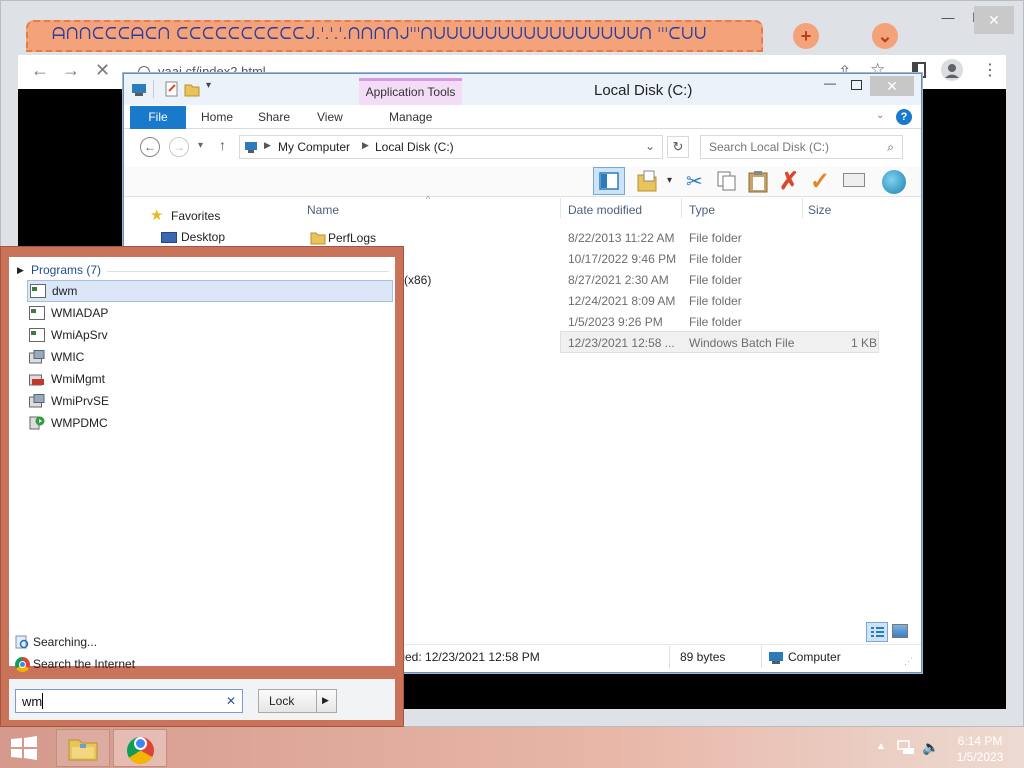  I want to click on program-item-wmiapsrv: WmiApSrv, so click(210, 335).